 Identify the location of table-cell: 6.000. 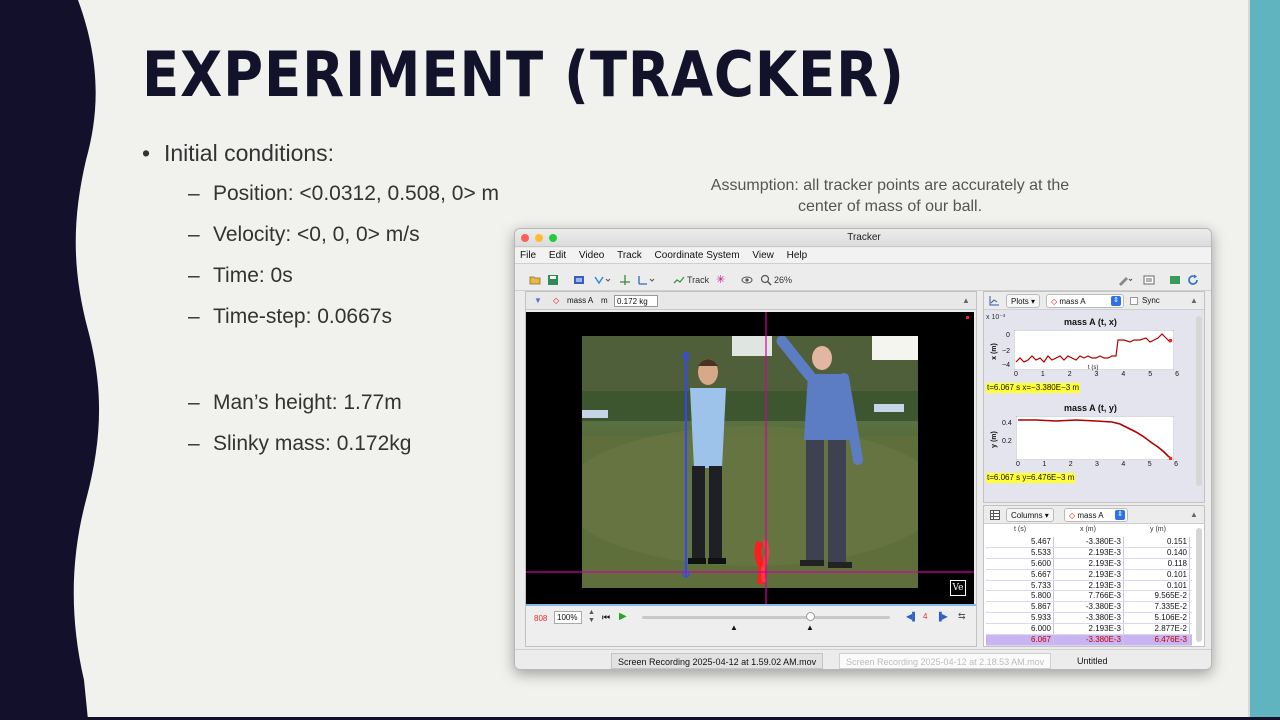
(1020, 629).